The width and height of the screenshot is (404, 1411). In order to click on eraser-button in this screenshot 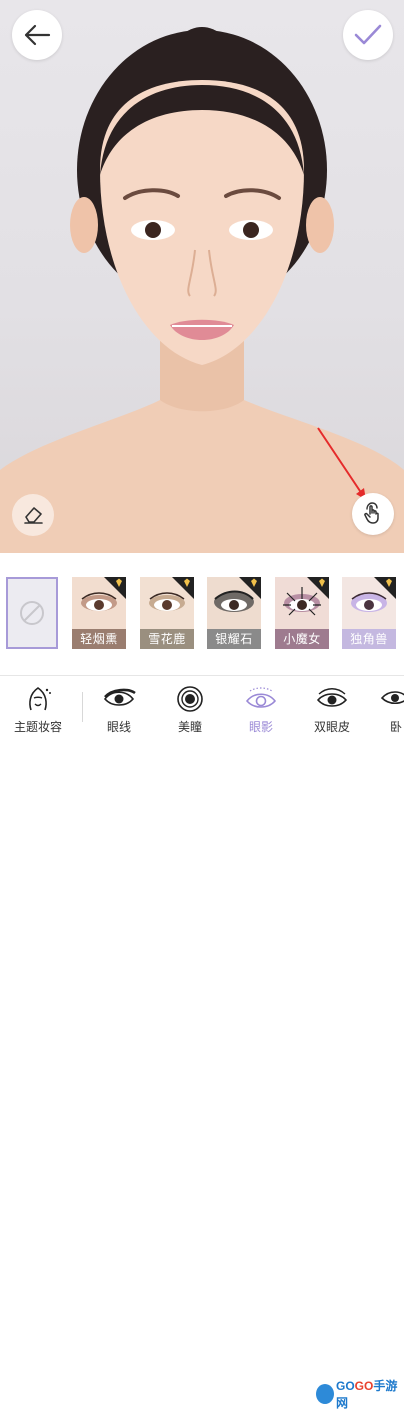, I will do `click(33, 515)`.